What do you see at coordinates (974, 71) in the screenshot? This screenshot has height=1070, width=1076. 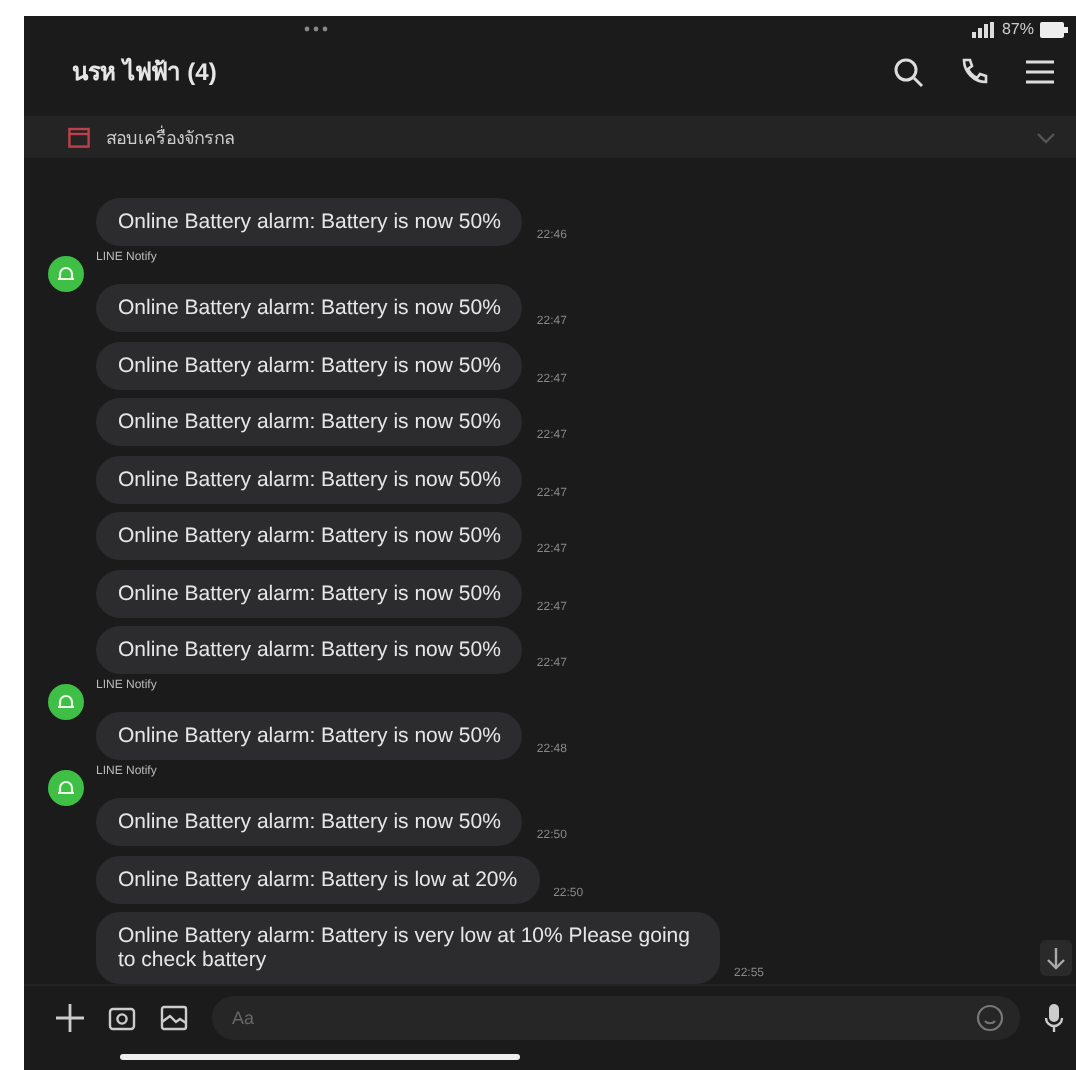 I see `phone-icon` at bounding box center [974, 71].